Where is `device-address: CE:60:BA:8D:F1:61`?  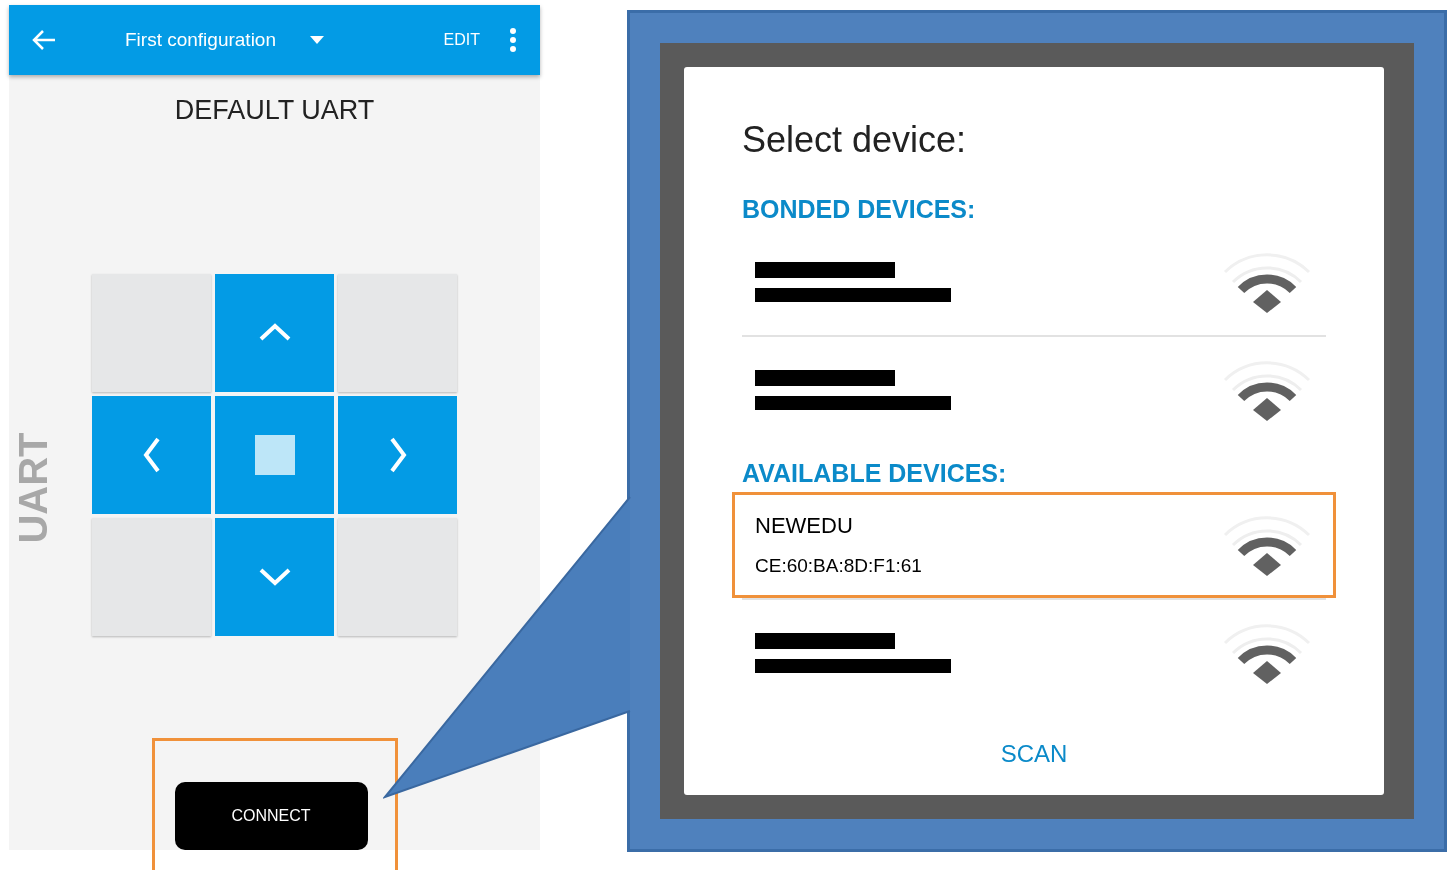
device-address: CE:60:BA:8D:F1:61 is located at coordinates (838, 566).